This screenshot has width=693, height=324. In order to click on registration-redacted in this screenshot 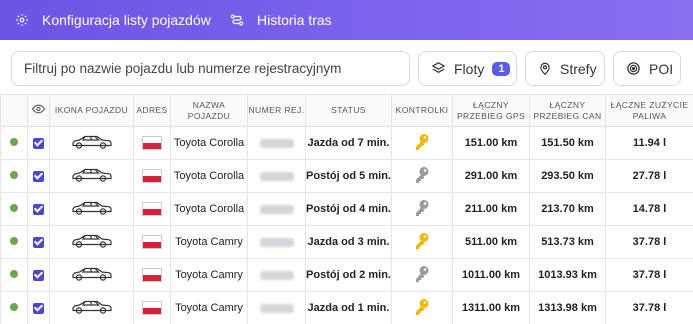, I will do `click(276, 308)`.